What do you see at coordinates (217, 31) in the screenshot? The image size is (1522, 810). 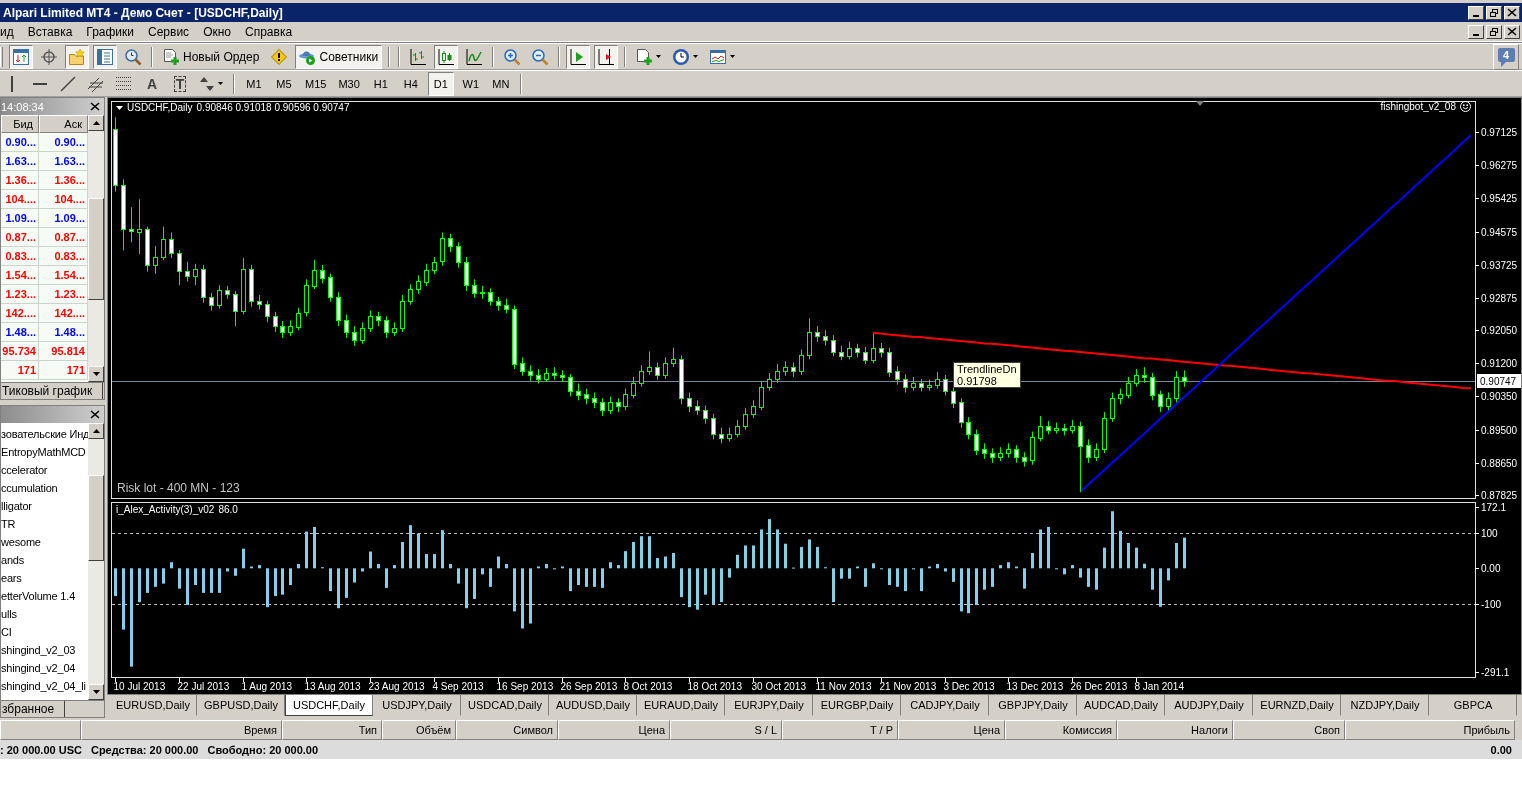 I see `menu-item: Окно` at bounding box center [217, 31].